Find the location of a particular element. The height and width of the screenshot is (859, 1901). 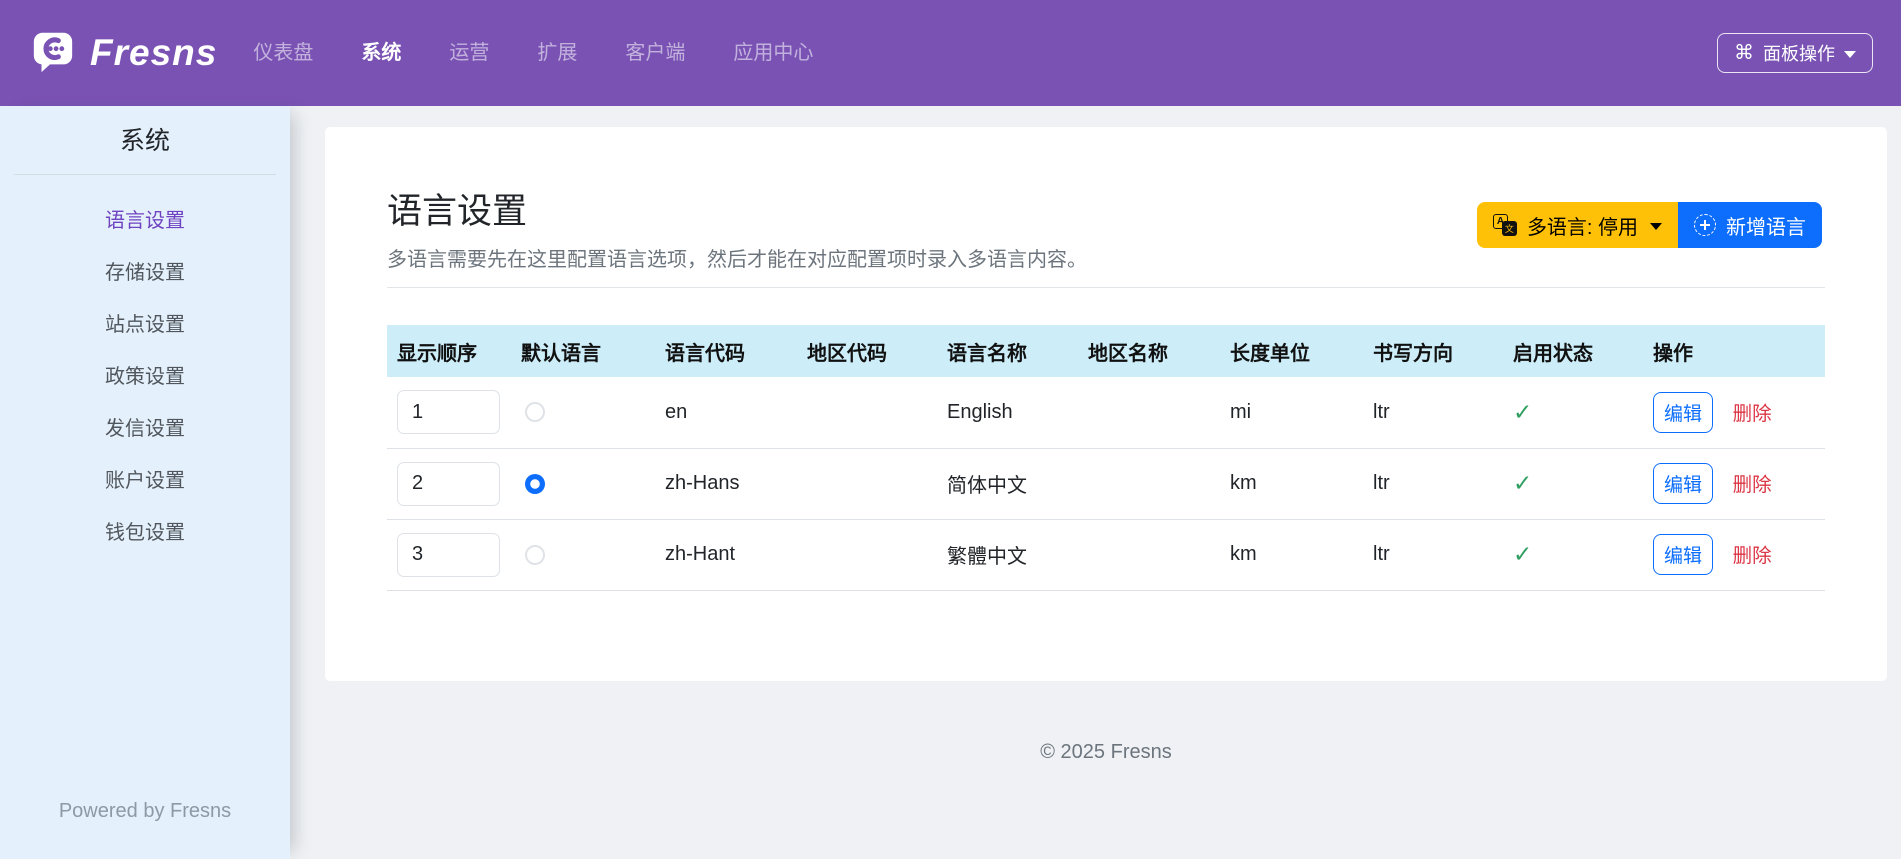

sidebar-item-wallet-settings: 钱包设置 is located at coordinates (145, 533).